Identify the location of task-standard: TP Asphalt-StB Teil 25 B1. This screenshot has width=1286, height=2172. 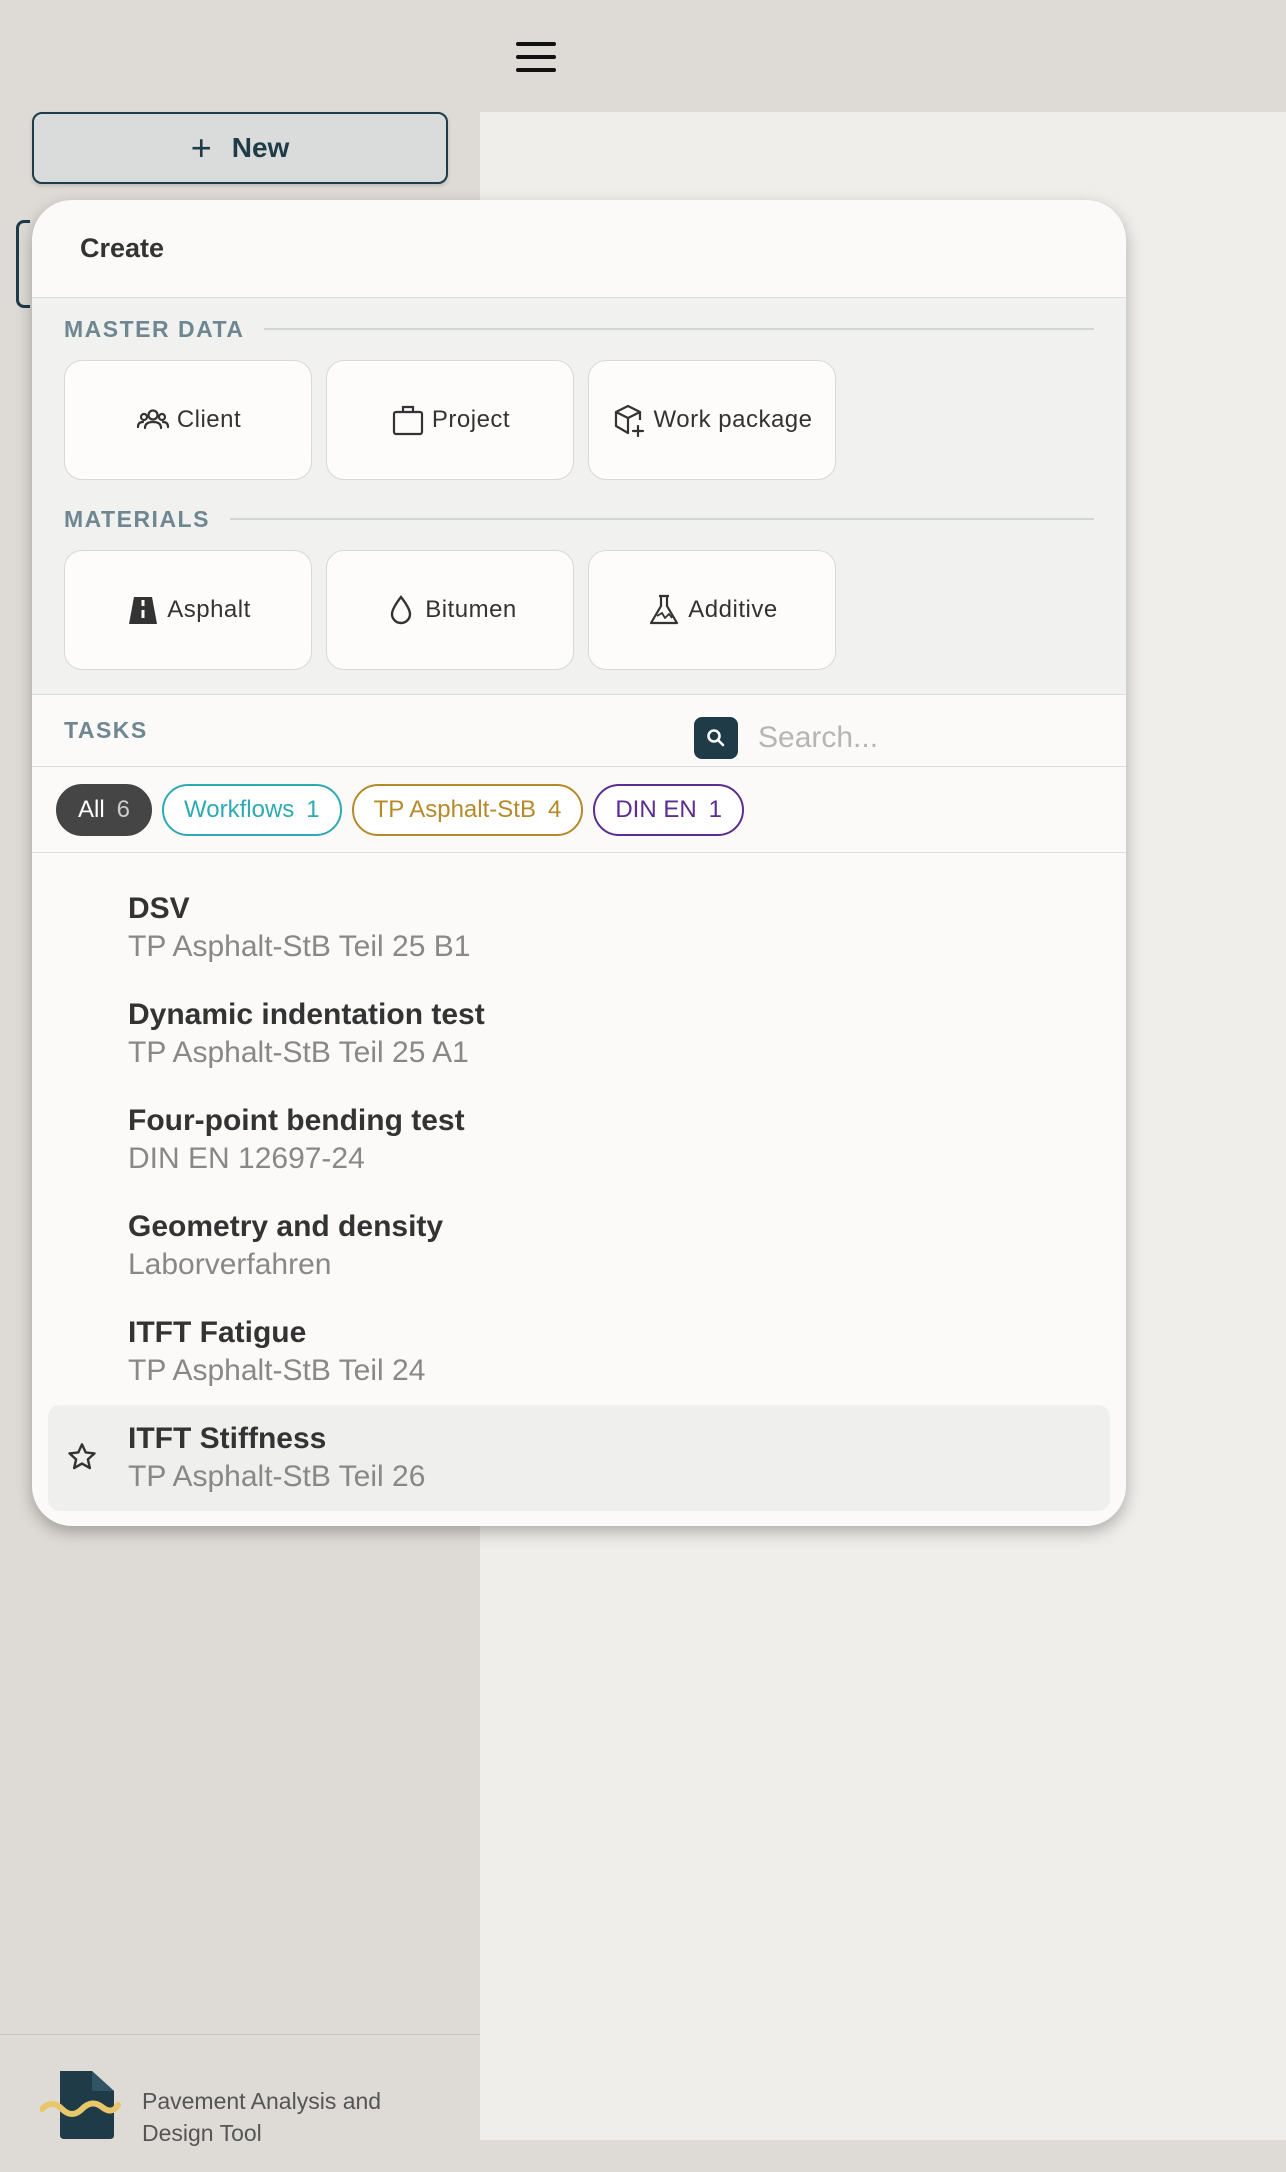
(299, 946).